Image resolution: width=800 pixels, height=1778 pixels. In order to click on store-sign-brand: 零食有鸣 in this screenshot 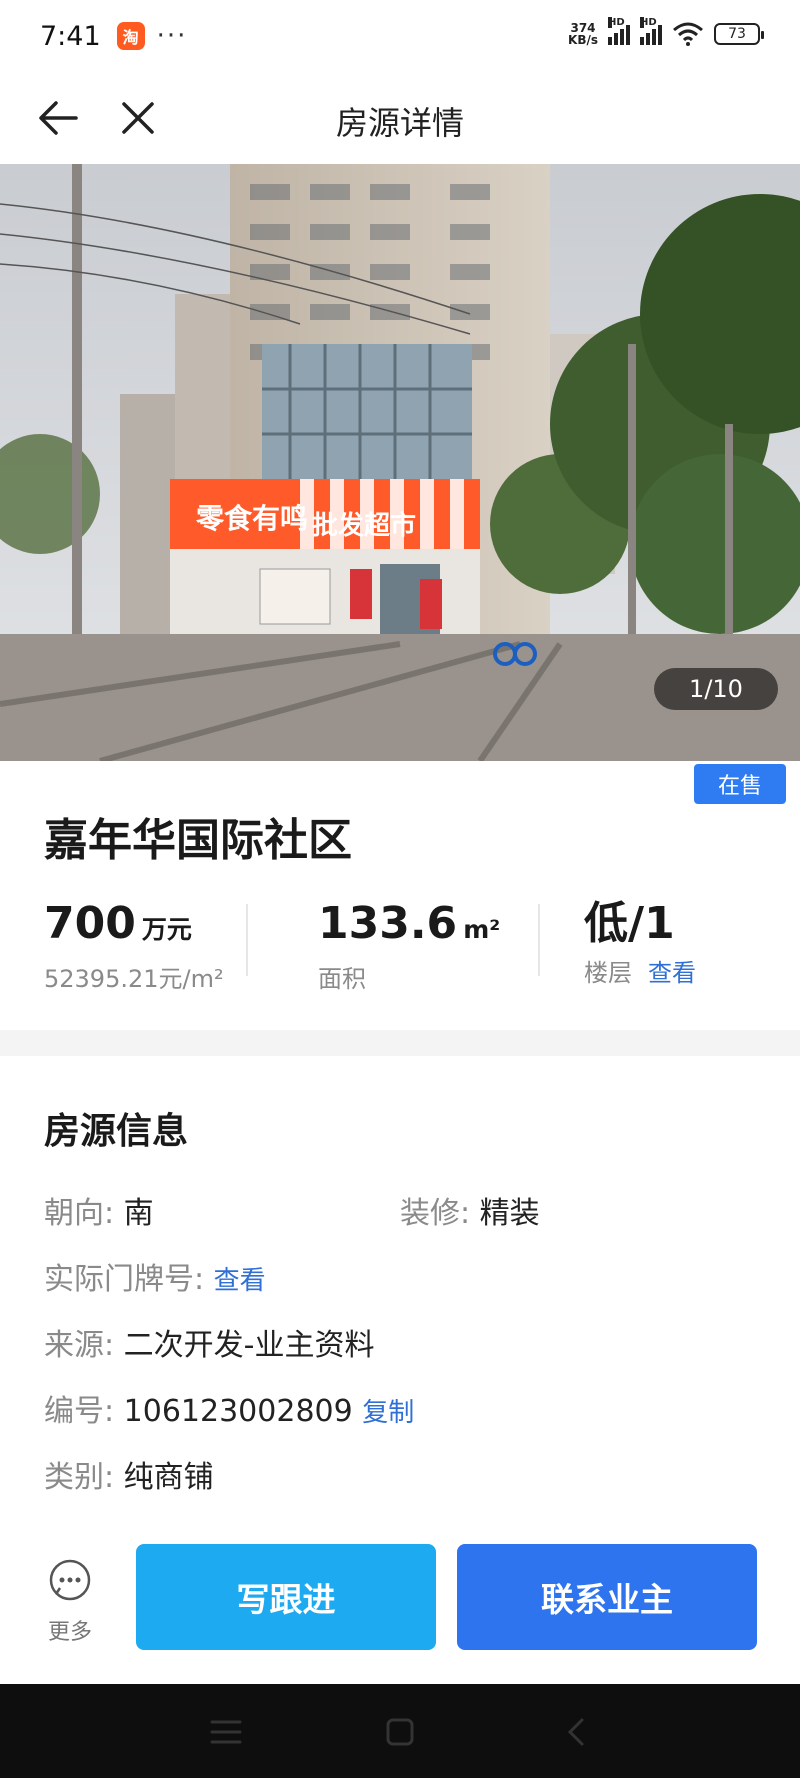, I will do `click(252, 518)`.